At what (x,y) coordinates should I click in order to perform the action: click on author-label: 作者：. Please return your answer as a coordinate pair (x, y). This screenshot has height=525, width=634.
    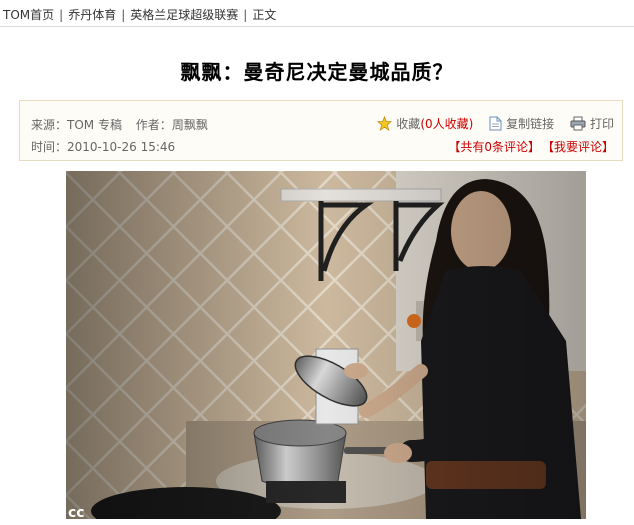
    Looking at the image, I should click on (153, 125).